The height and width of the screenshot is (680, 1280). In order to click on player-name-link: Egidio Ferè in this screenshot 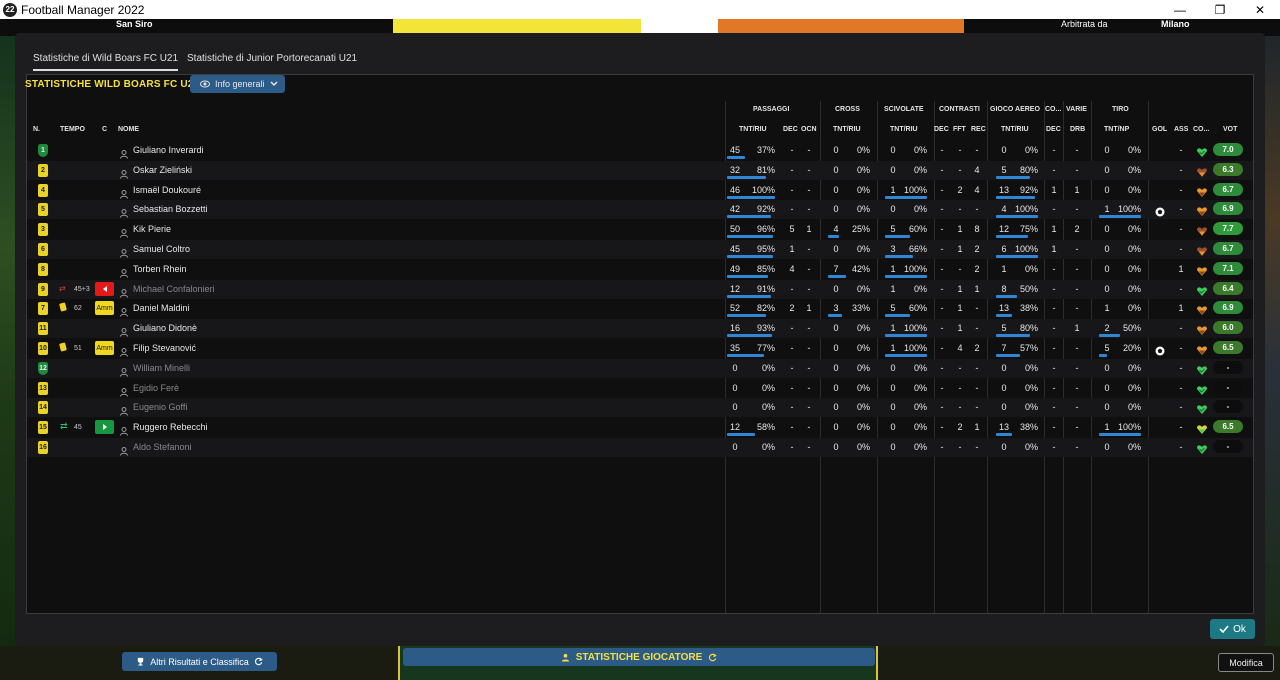, I will do `click(156, 388)`.